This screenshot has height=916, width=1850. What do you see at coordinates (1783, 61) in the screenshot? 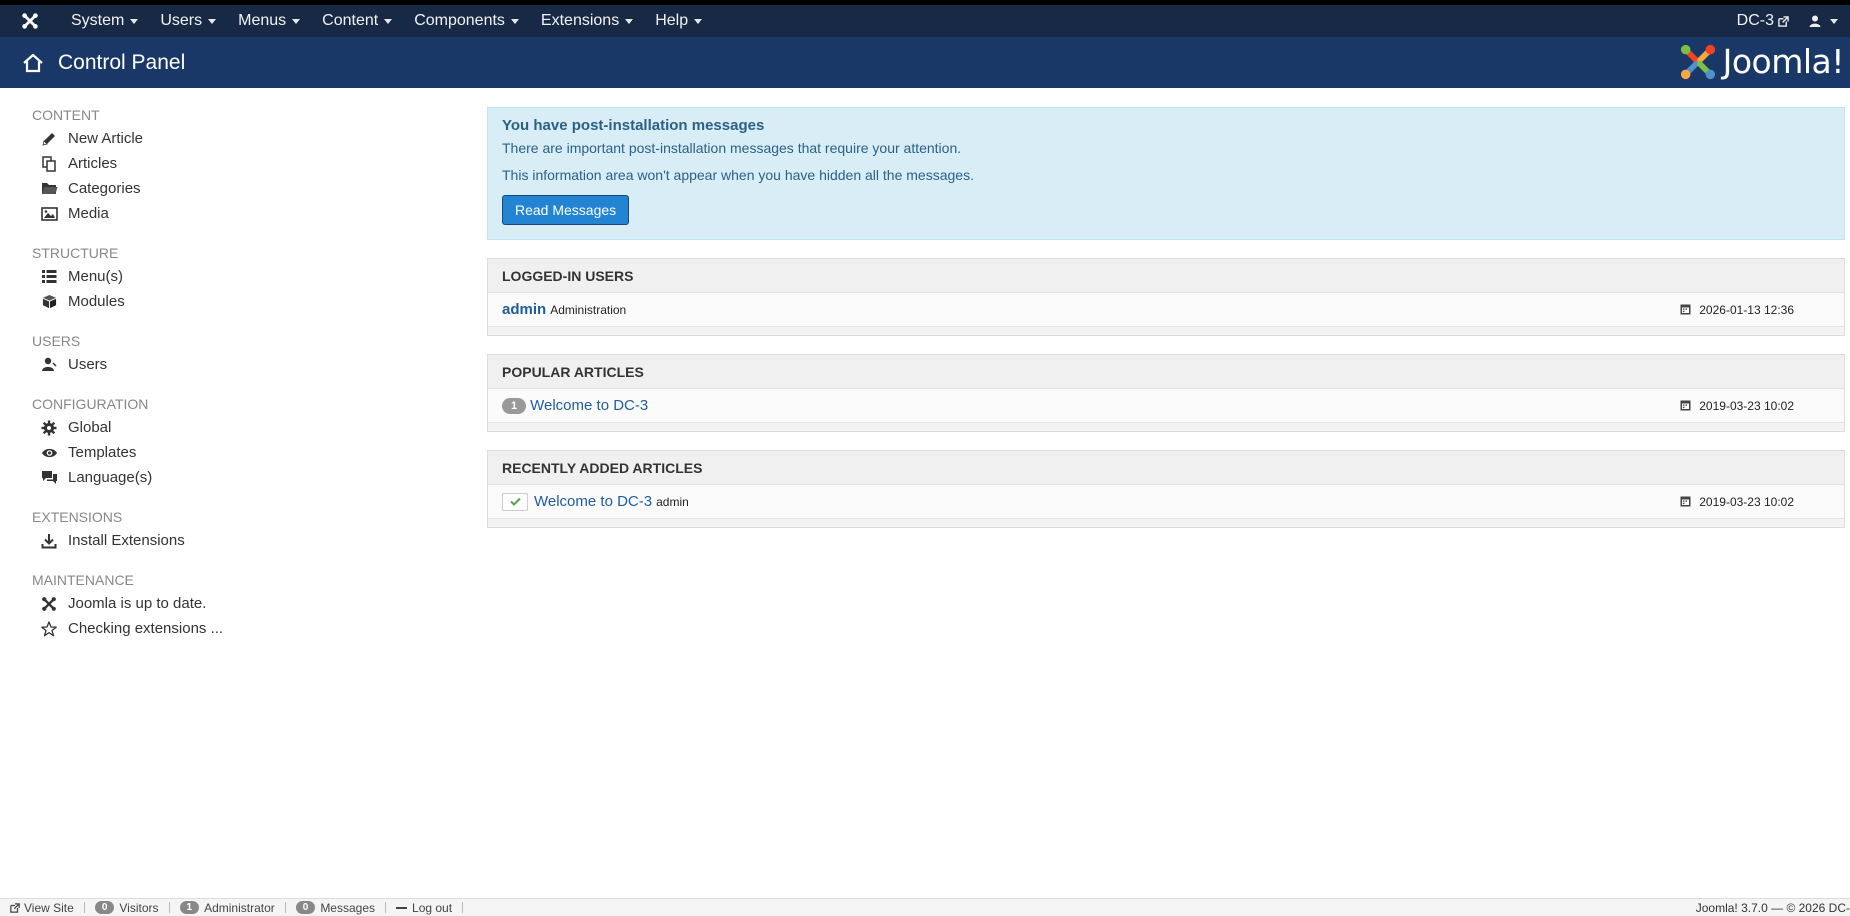
I see `brand-text: Joomla!` at bounding box center [1783, 61].